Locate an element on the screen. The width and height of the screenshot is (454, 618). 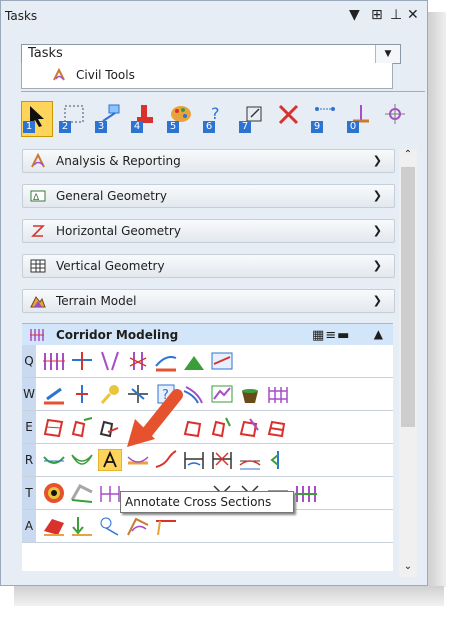
measure-tool: 9 is located at coordinates (325, 118).